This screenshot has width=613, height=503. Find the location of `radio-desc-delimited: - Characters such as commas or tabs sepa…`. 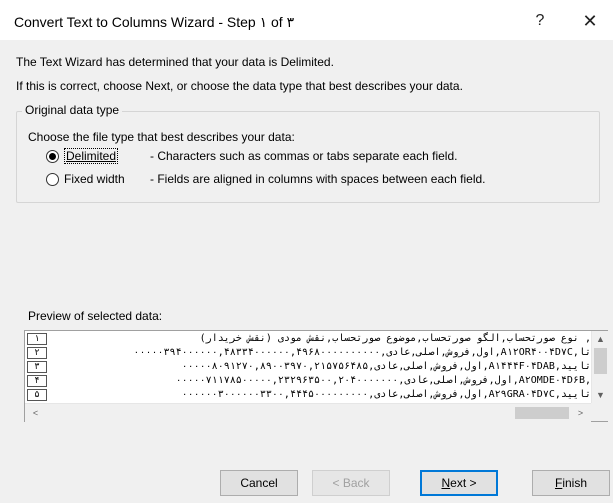

radio-desc-delimited: - Characters such as commas or tabs sepa… is located at coordinates (304, 156).